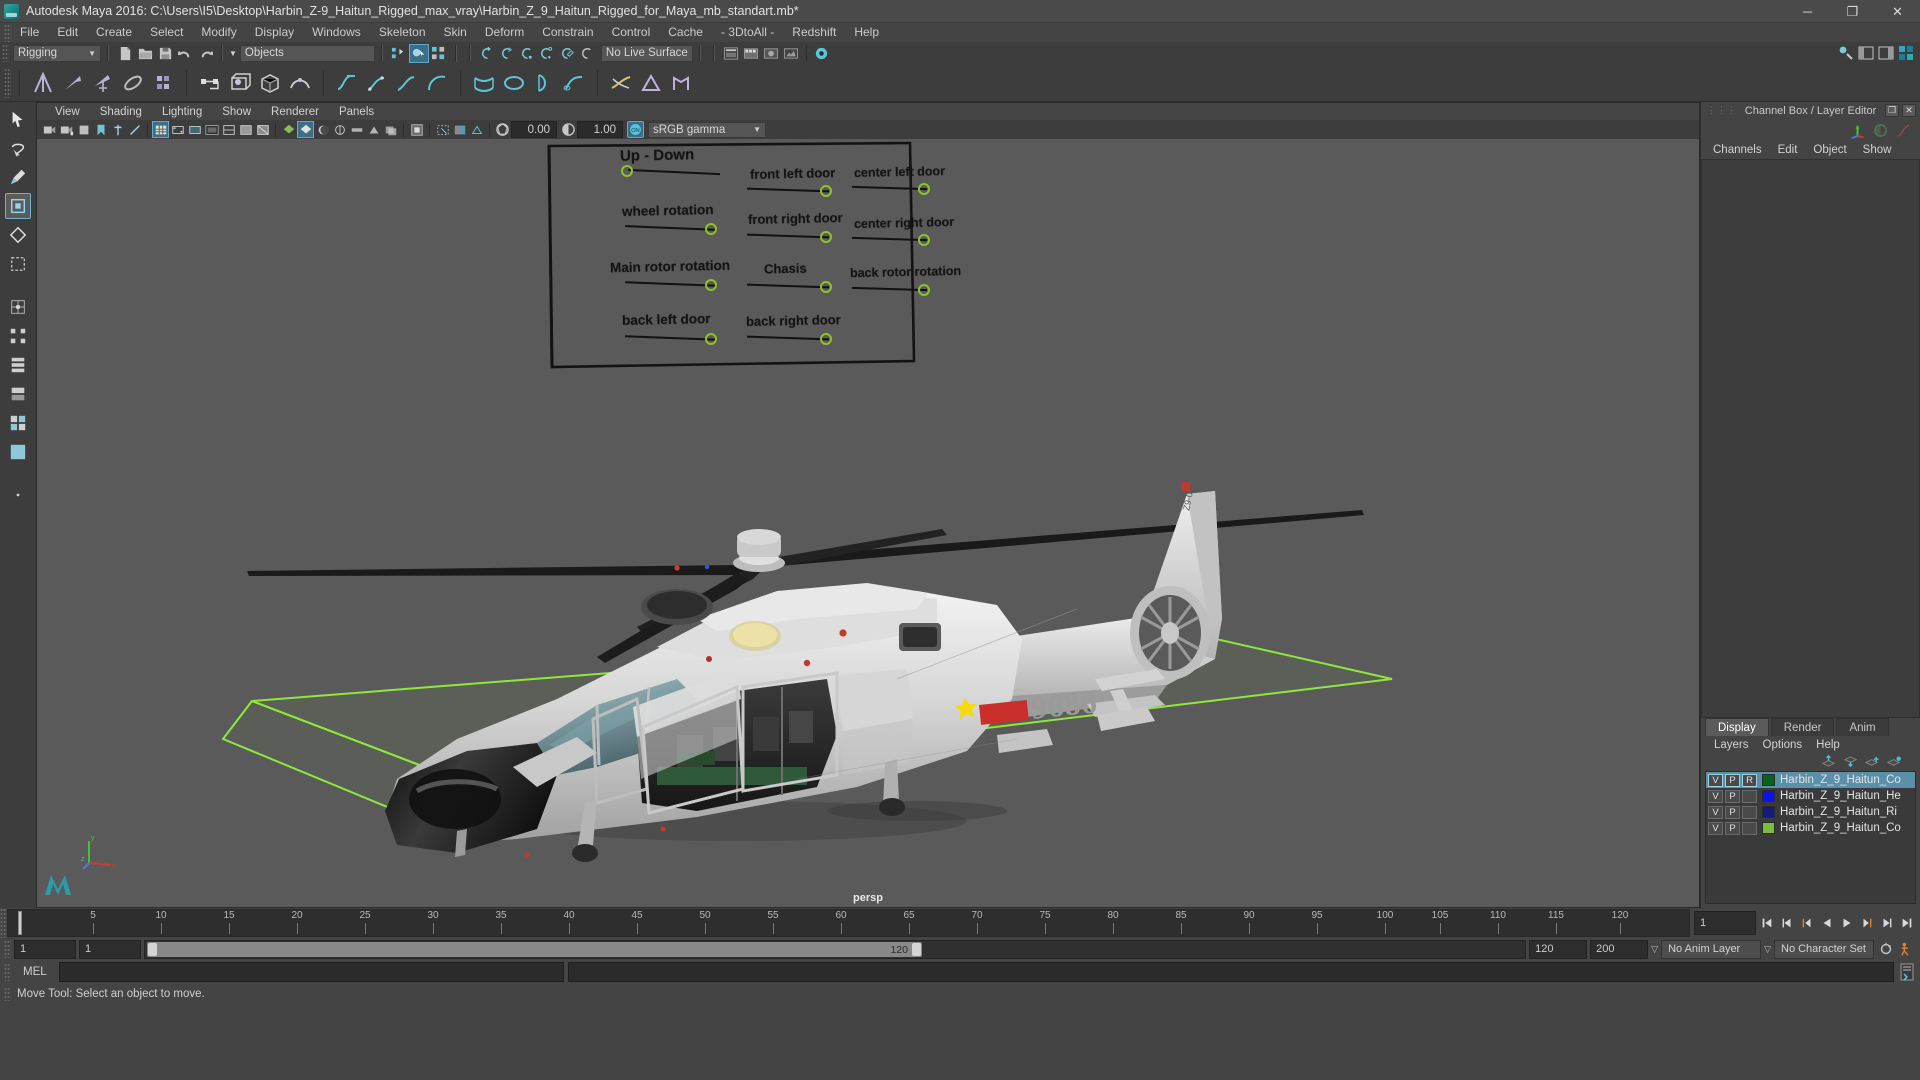 This screenshot has height=1080, width=1920. Describe the element at coordinates (66, 129) in the screenshot. I see `lock-camera-icon` at that location.